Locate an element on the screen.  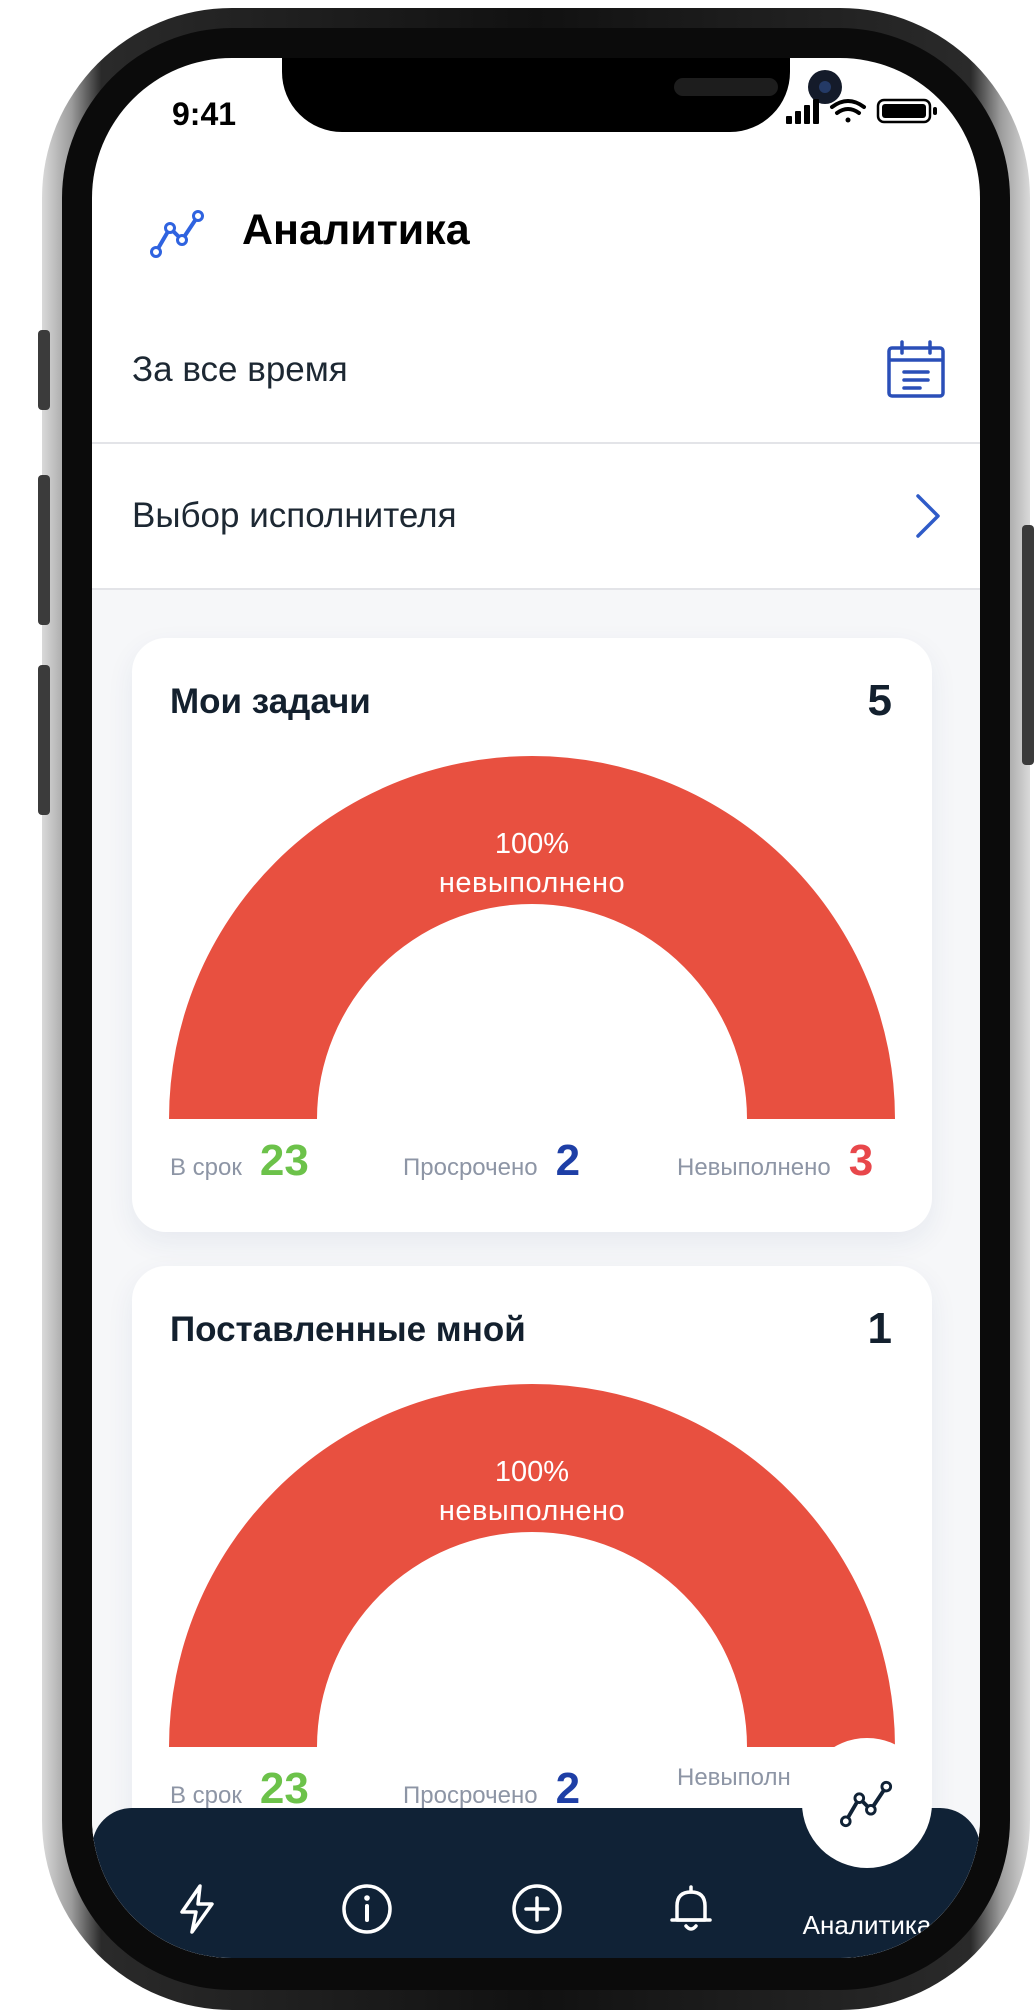
stat-not-done: Невыполнено 3 is located at coordinates (775, 1161).